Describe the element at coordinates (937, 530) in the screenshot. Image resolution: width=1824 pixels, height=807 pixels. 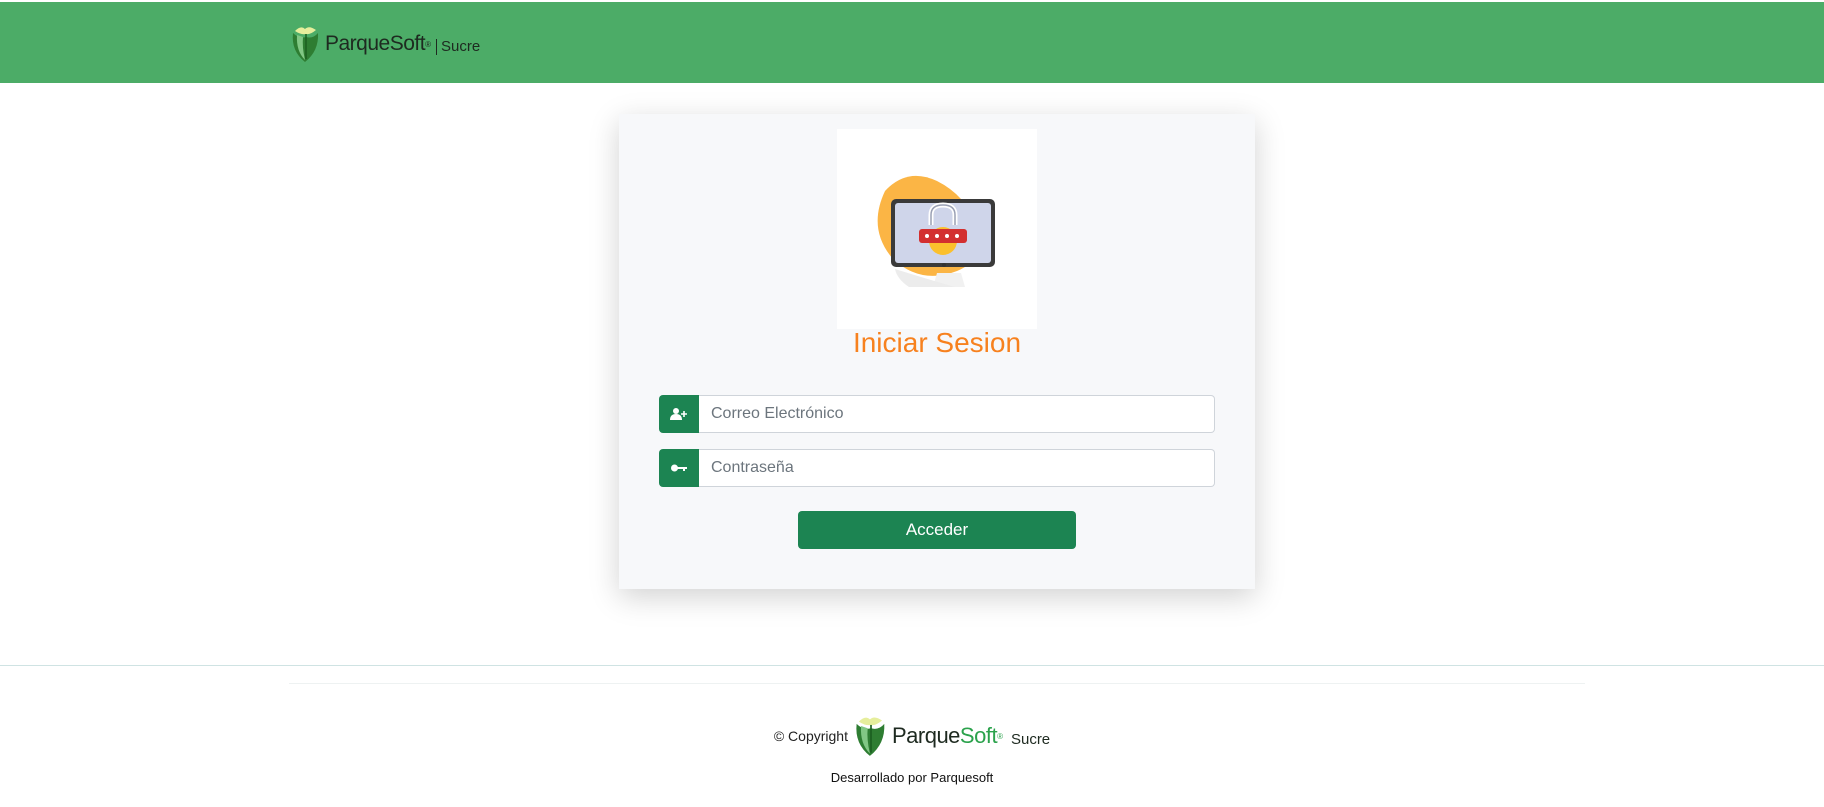
I see `acceder-button: Acceder` at that location.